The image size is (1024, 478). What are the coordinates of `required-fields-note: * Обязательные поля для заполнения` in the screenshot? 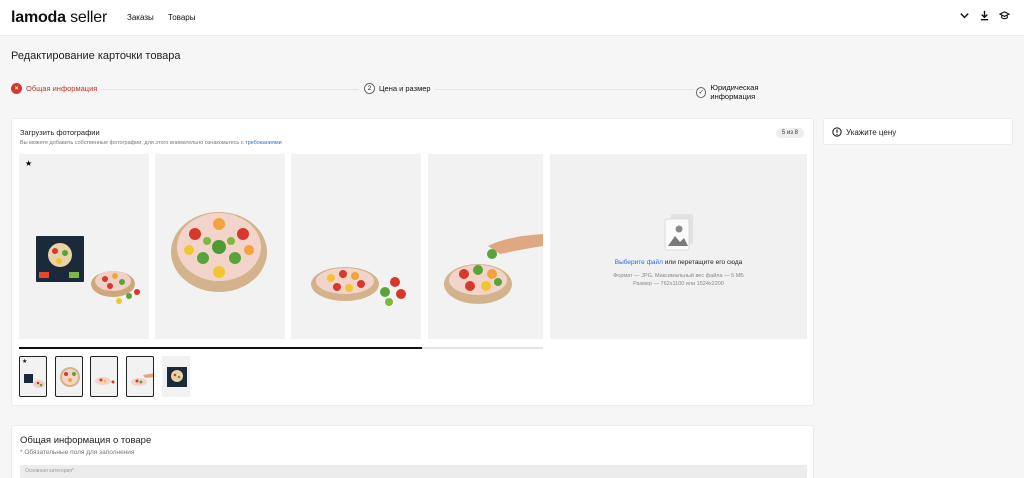 It's located at (77, 452).